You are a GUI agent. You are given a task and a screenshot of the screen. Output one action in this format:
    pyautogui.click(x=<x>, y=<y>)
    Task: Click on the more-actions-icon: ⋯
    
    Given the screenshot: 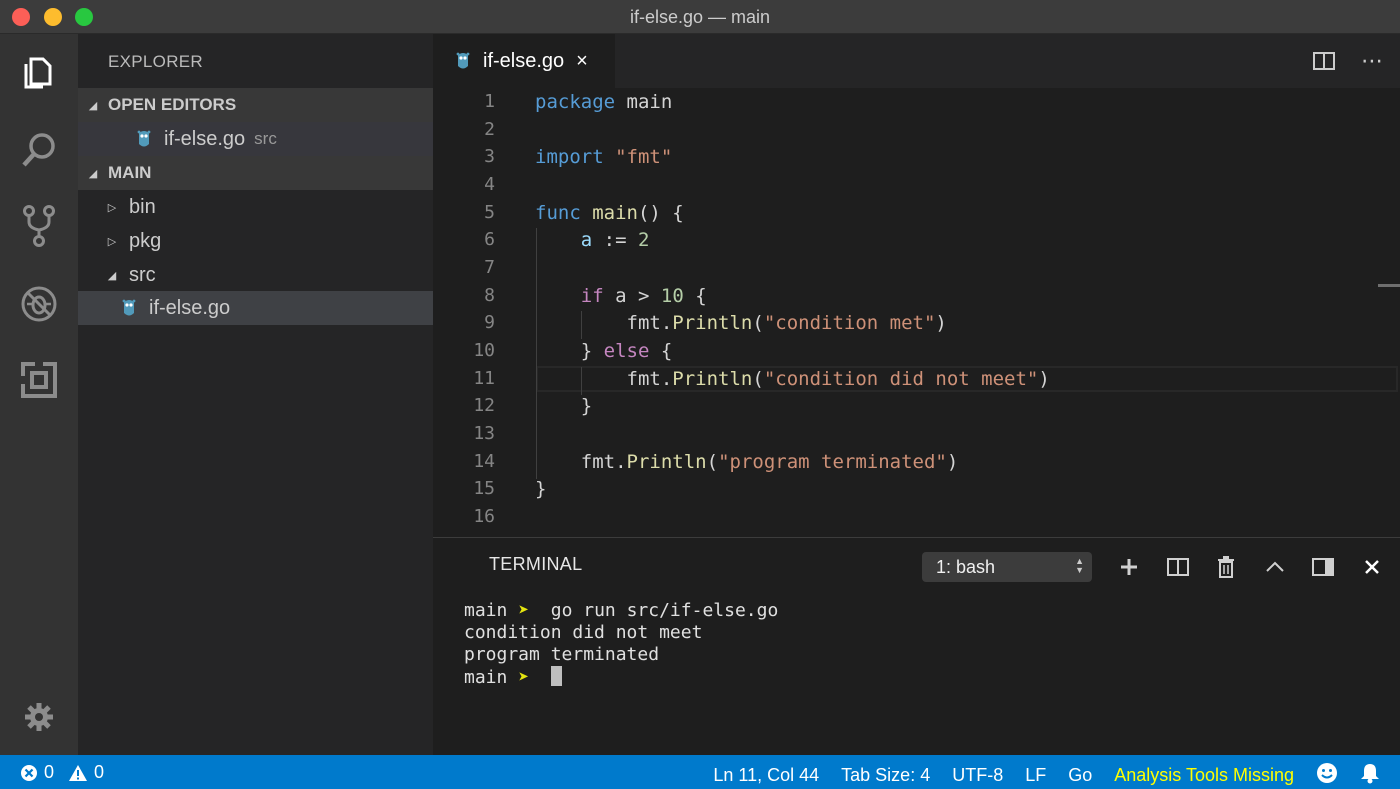 What is the action you would take?
    pyautogui.click(x=1372, y=60)
    